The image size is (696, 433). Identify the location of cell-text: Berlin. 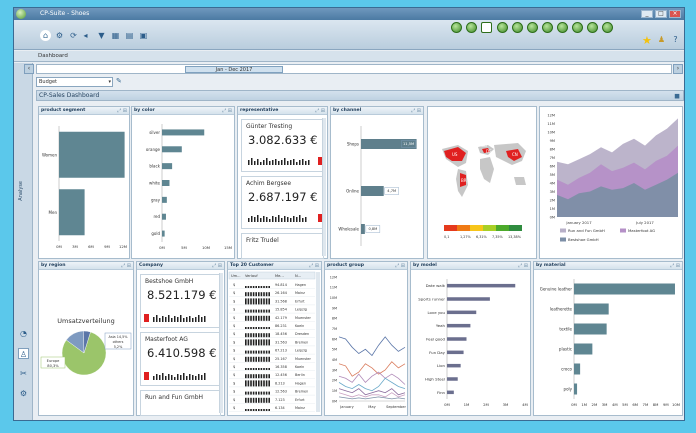
(300, 375).